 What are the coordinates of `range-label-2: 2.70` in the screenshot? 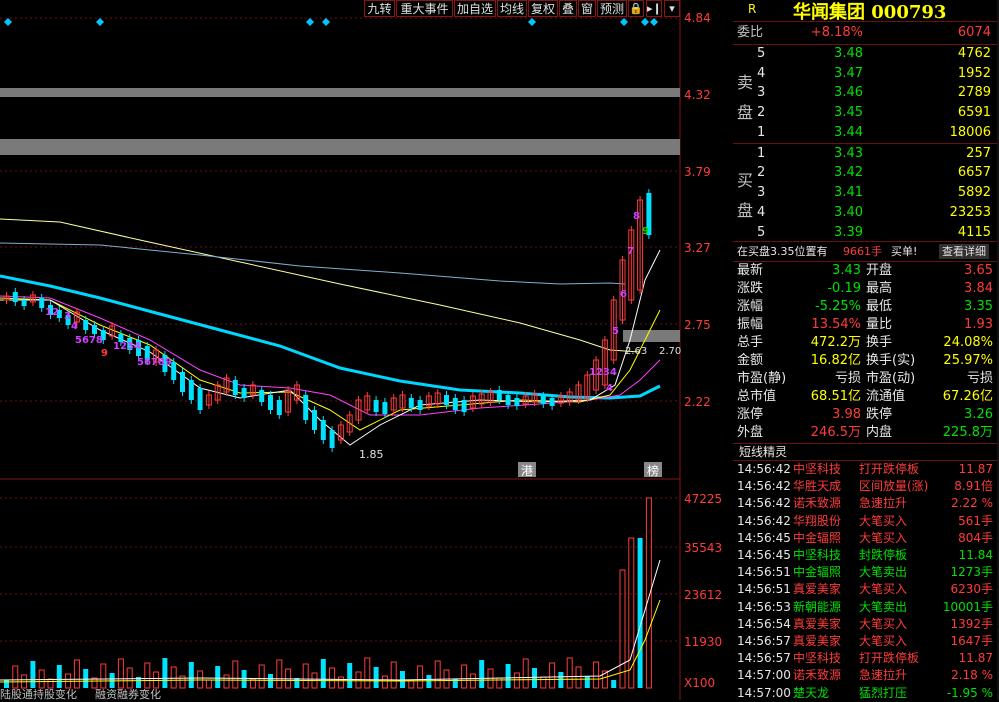 It's located at (670, 351).